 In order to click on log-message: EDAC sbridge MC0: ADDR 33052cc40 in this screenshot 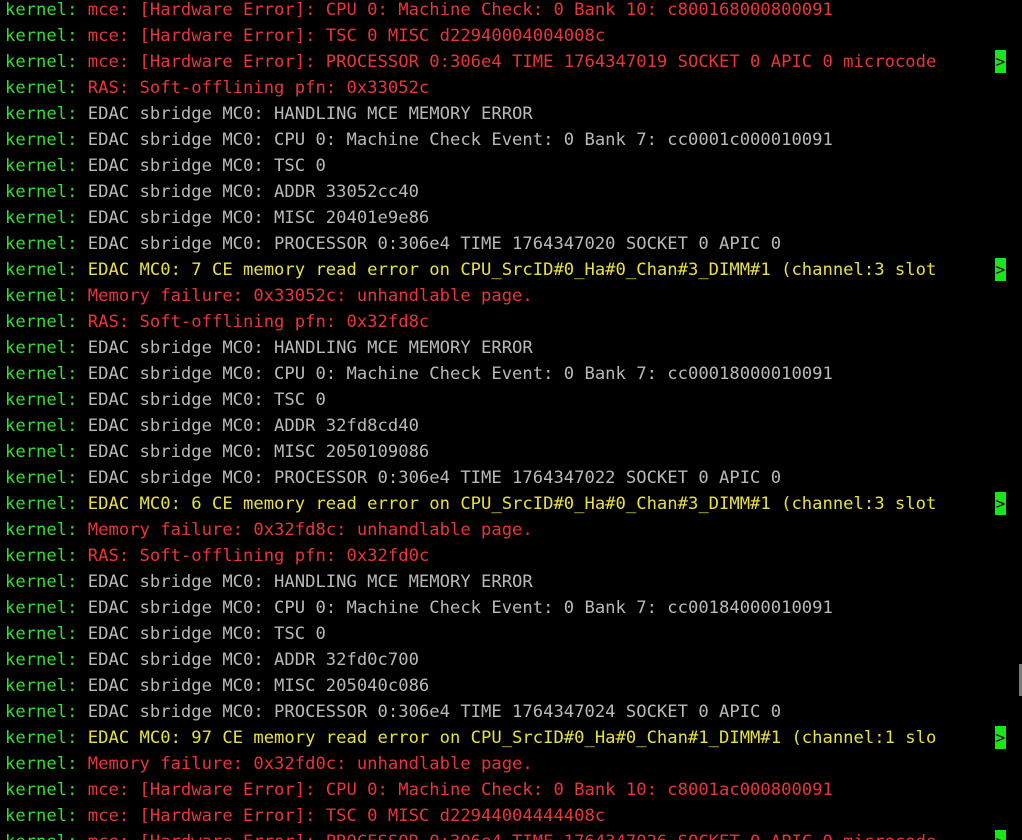, I will do `click(253, 192)`.